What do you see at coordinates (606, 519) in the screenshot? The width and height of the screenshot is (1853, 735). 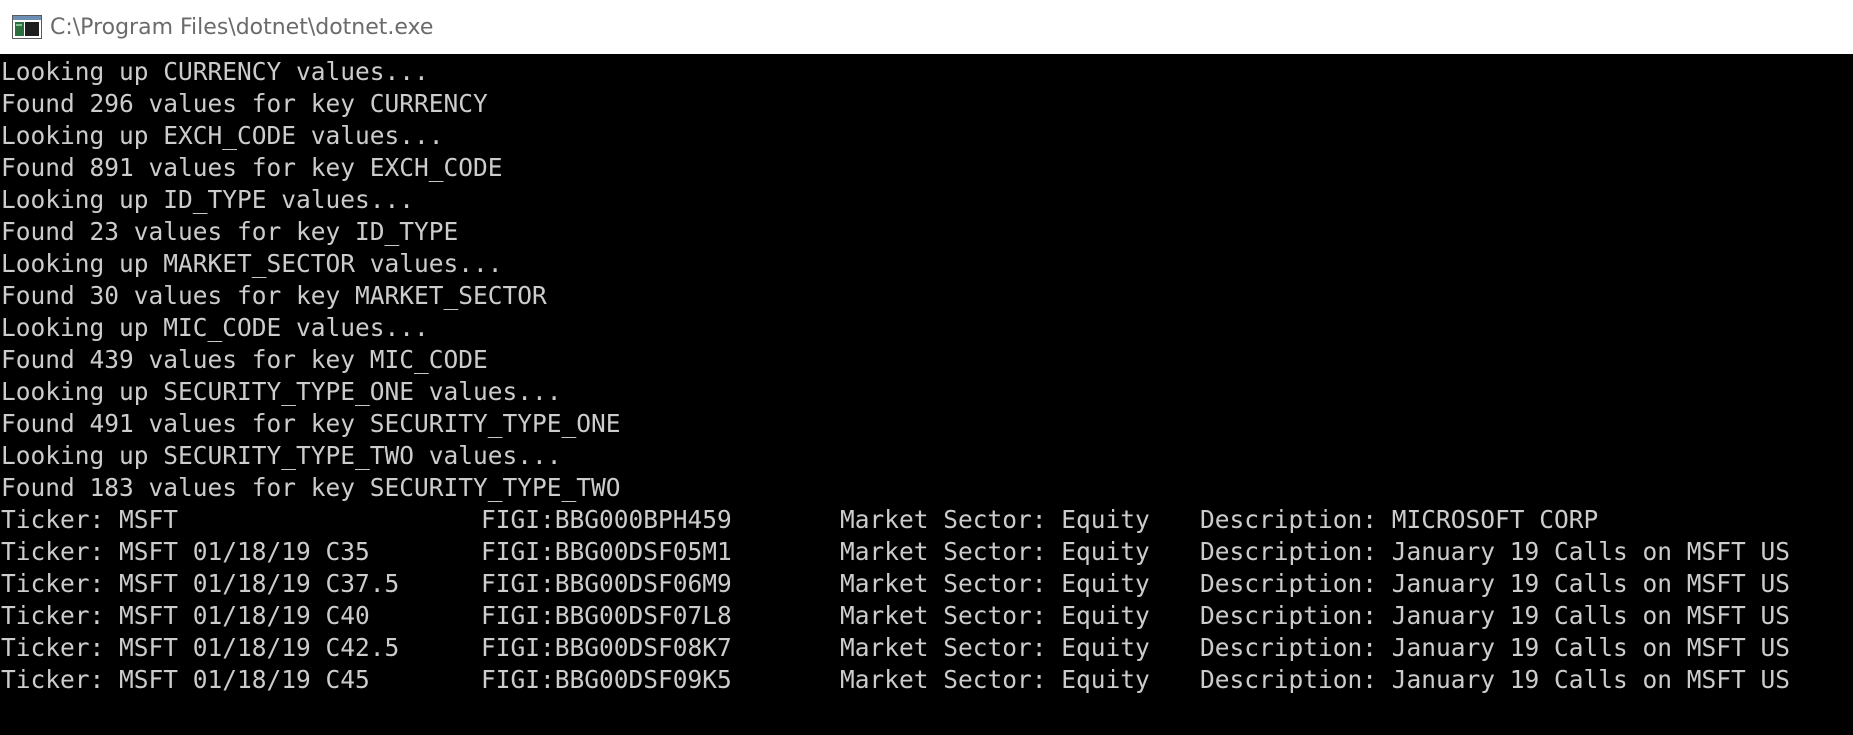 I see `result-figi: FIGI:BBG000BPH459` at bounding box center [606, 519].